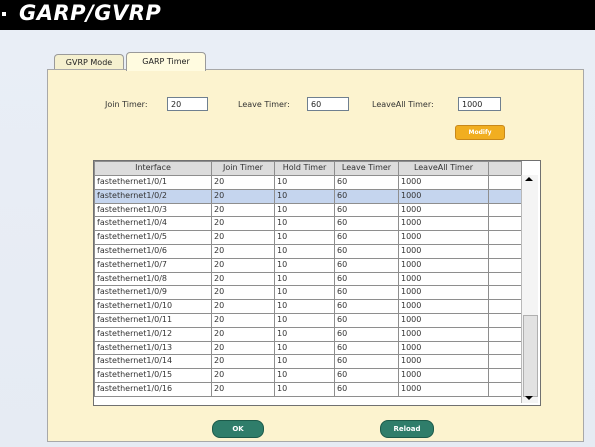  What do you see at coordinates (89, 62) in the screenshot?
I see `tab-gvrp-mode: GVRP Mode` at bounding box center [89, 62].